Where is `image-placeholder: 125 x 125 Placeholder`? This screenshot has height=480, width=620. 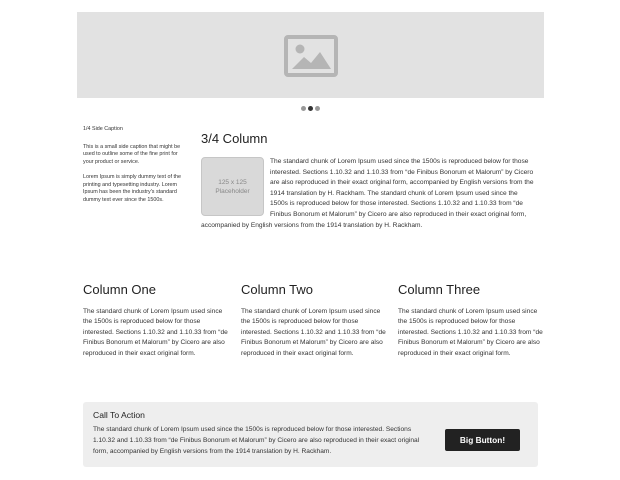 image-placeholder: 125 x 125 Placeholder is located at coordinates (232, 186).